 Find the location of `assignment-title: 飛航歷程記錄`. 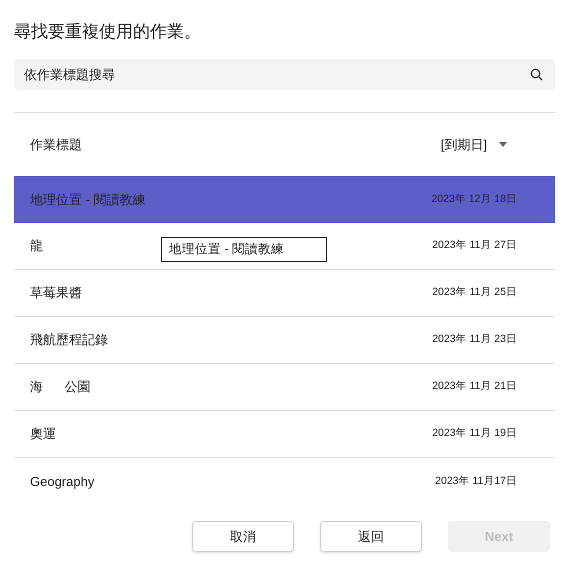

assignment-title: 飛航歷程記錄 is located at coordinates (69, 340).